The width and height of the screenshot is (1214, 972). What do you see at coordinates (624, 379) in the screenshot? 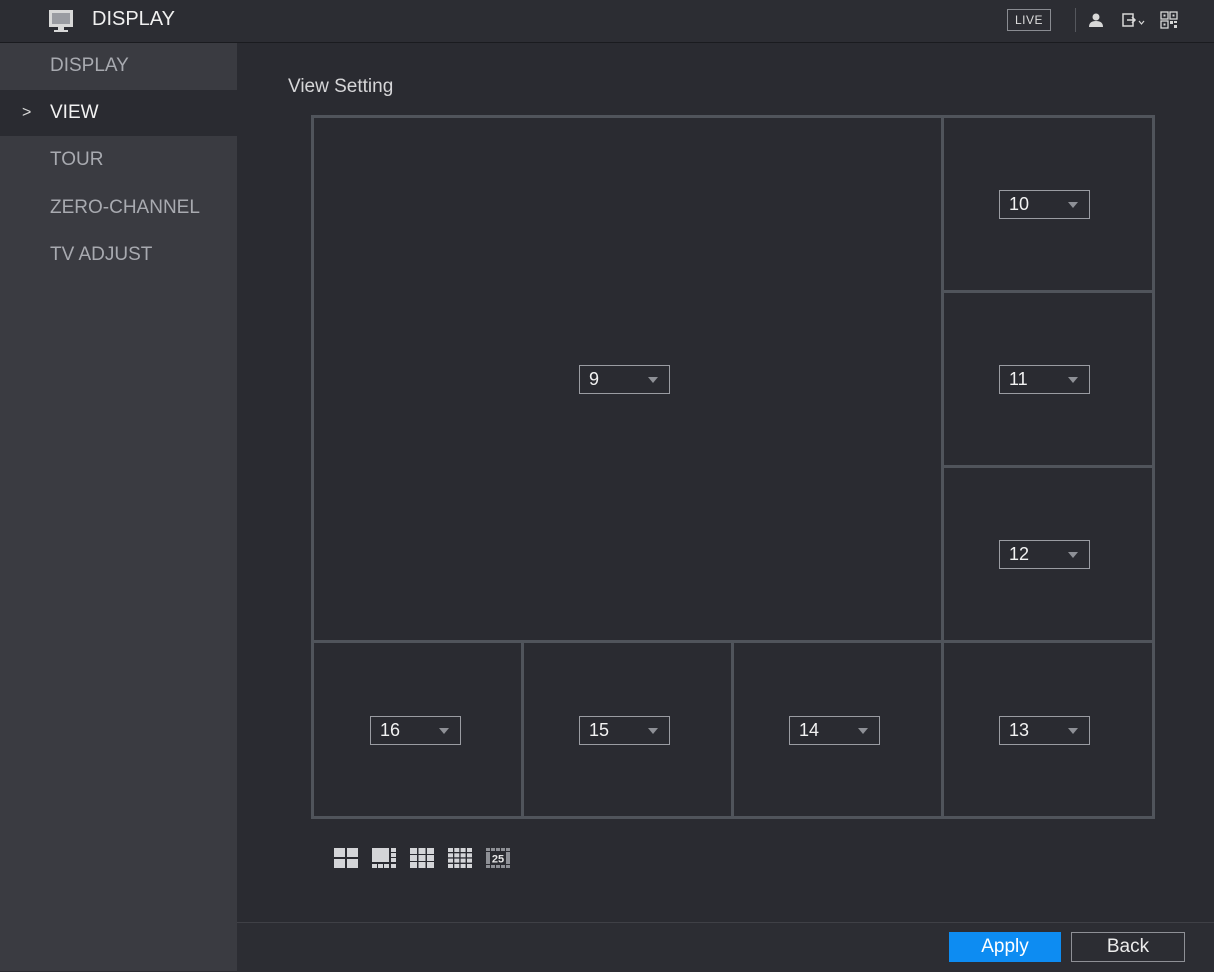
I see `channel-select-9: 9` at bounding box center [624, 379].